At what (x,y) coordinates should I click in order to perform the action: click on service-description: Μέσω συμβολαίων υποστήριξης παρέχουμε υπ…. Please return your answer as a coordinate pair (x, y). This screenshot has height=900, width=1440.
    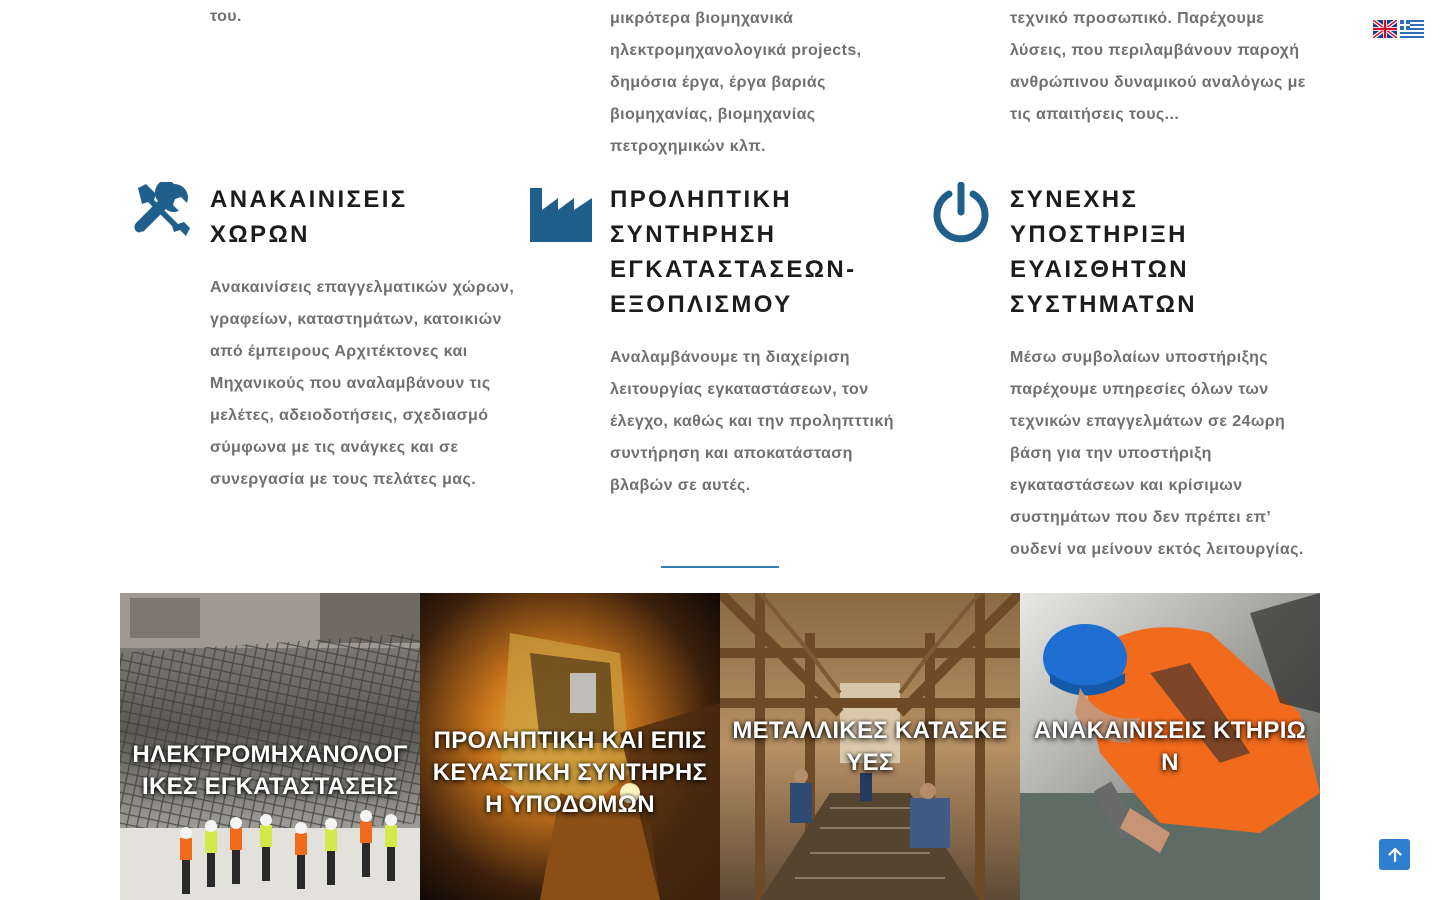
    Looking at the image, I should click on (1157, 453).